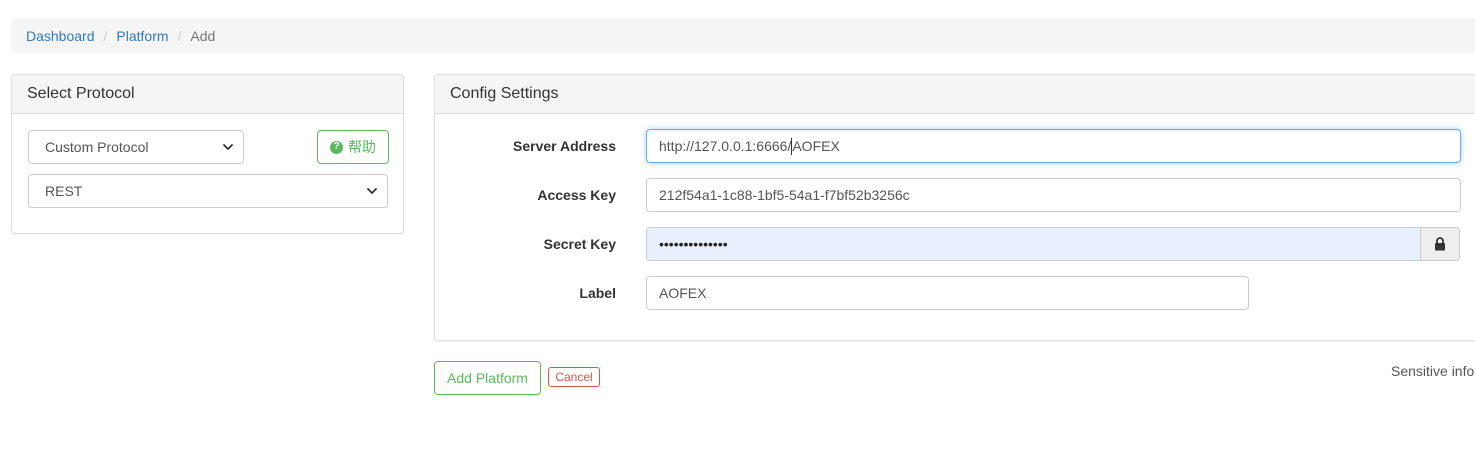  I want to click on protocol-type-select-value: Custom Protocol, so click(97, 147).